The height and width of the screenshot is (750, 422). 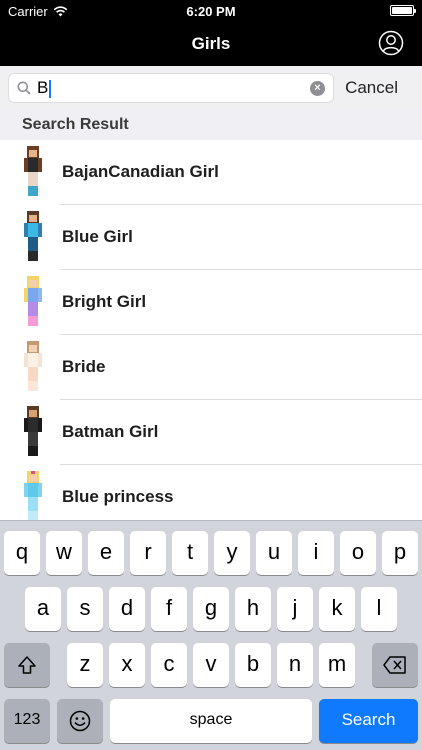 I want to click on list-item: BajanCanadian Girl, so click(x=211, y=172).